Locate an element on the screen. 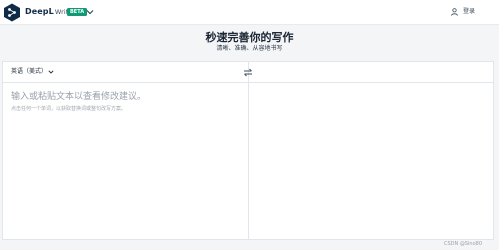  language-select: 英语（美式） is located at coordinates (41, 72).